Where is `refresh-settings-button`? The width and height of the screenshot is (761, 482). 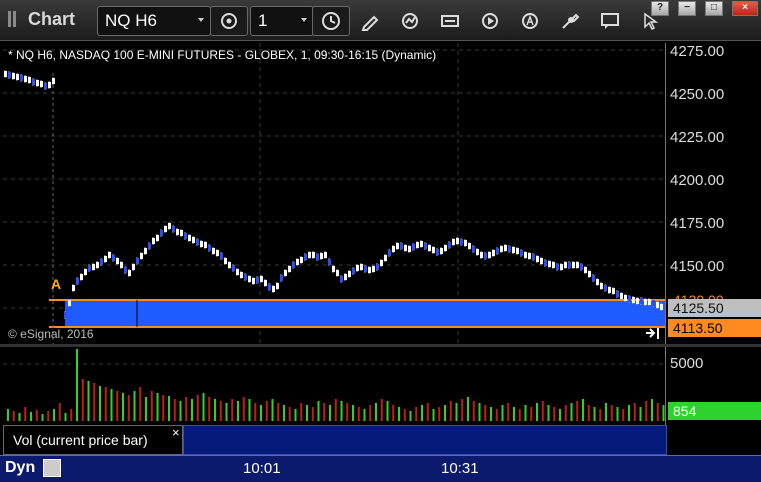
refresh-settings-button is located at coordinates (229, 21).